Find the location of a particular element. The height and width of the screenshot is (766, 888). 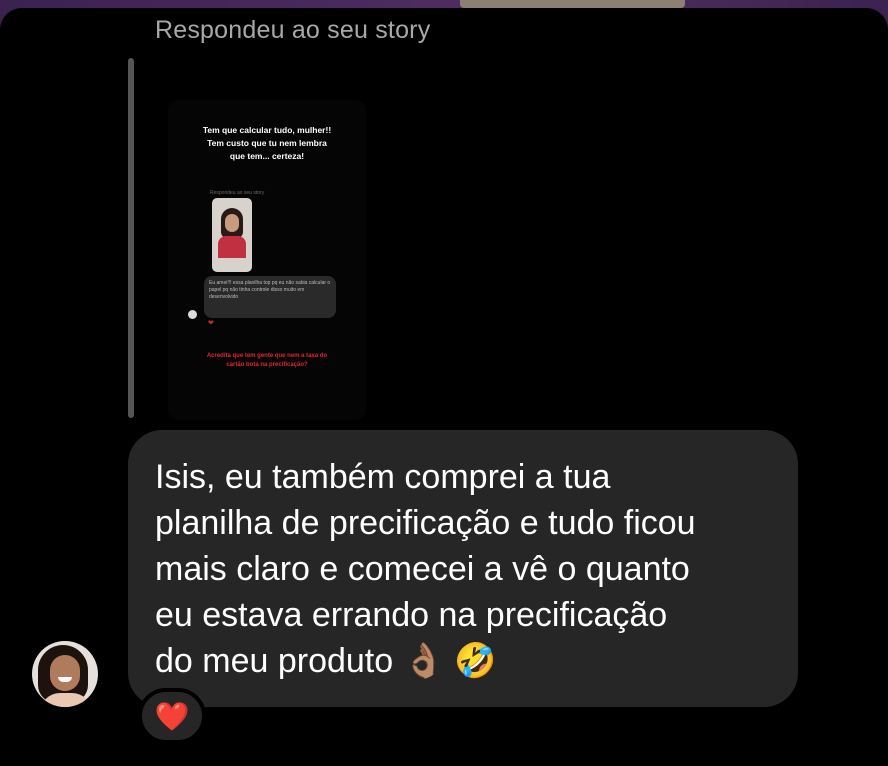

story-avatar is located at coordinates (192, 314).